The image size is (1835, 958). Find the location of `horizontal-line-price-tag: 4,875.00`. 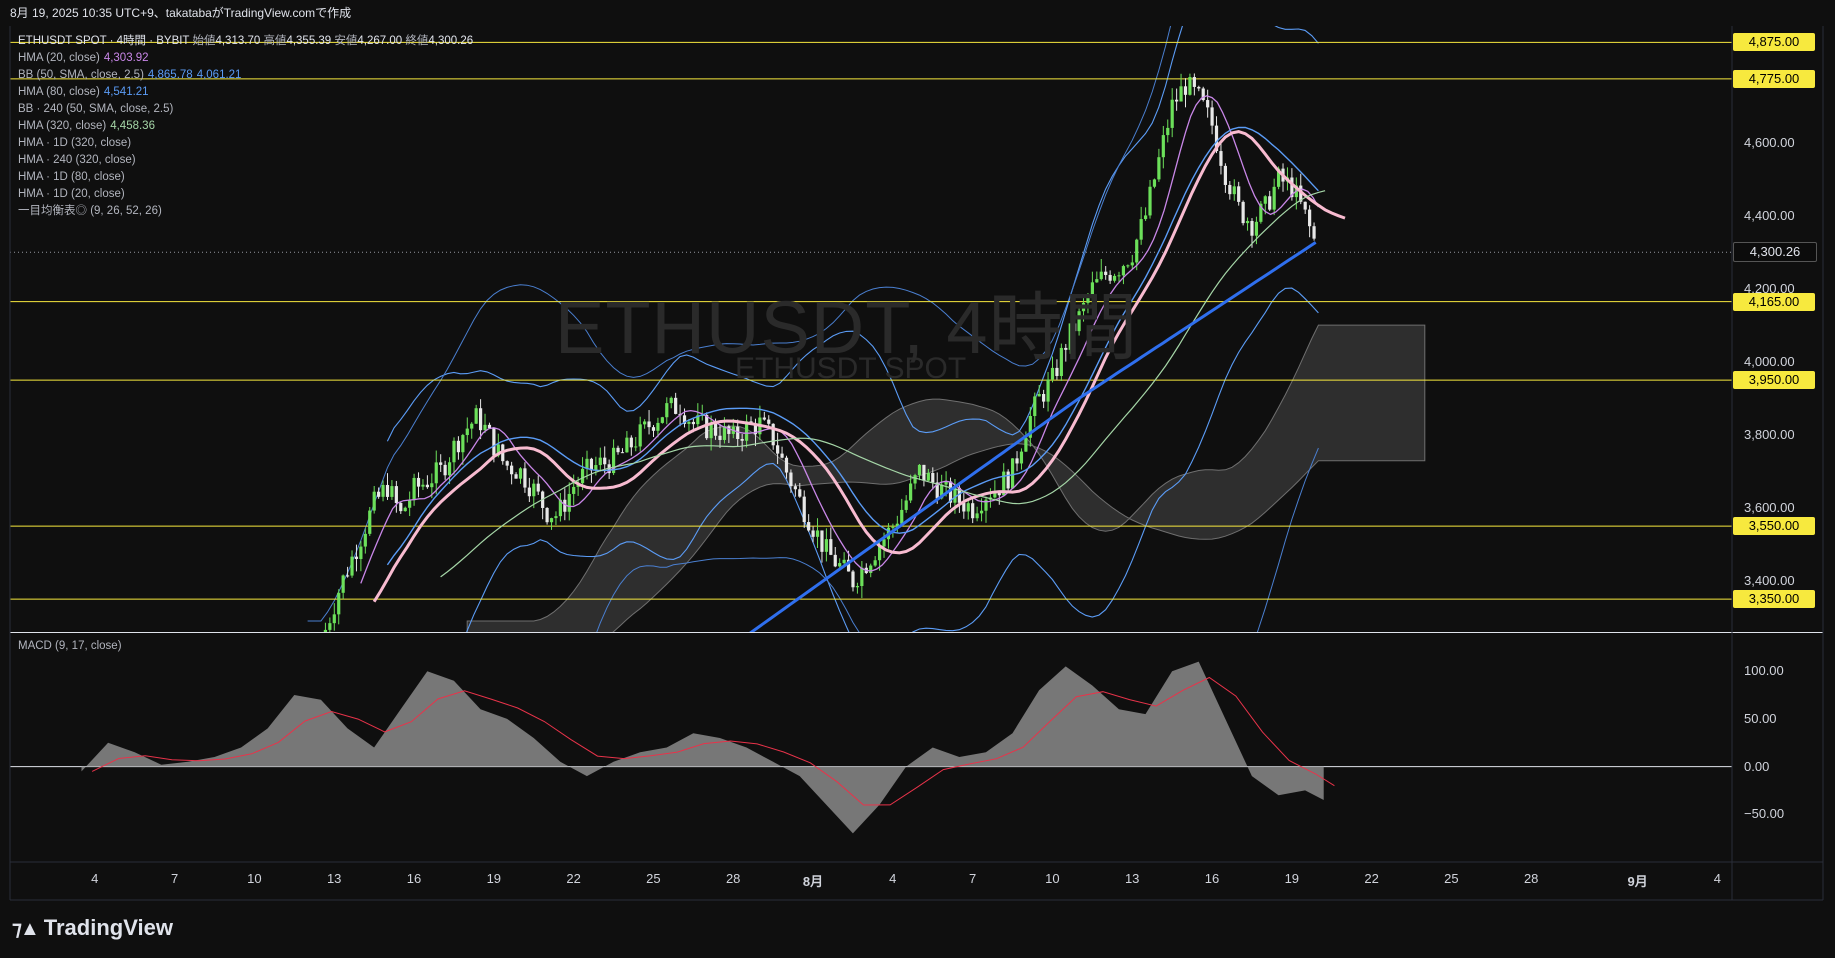

horizontal-line-price-tag: 4,875.00 is located at coordinates (1774, 42).